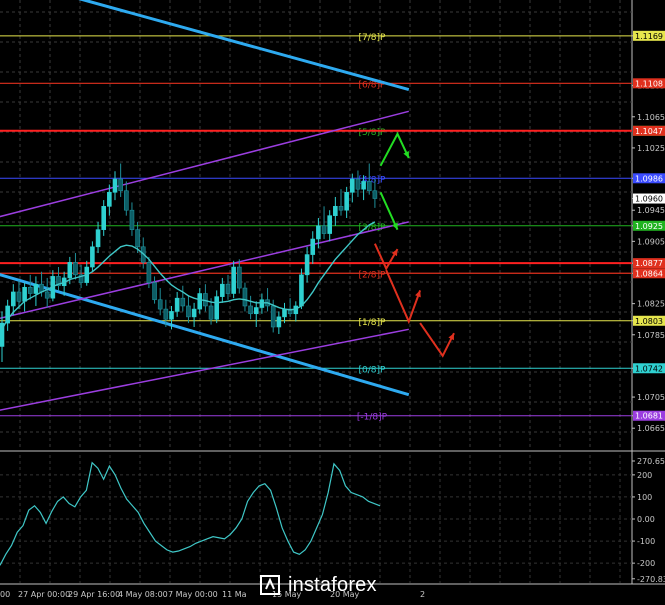 The image size is (665, 605). I want to click on time-tick-label: 29 Apr 16:00, so click(94, 594).